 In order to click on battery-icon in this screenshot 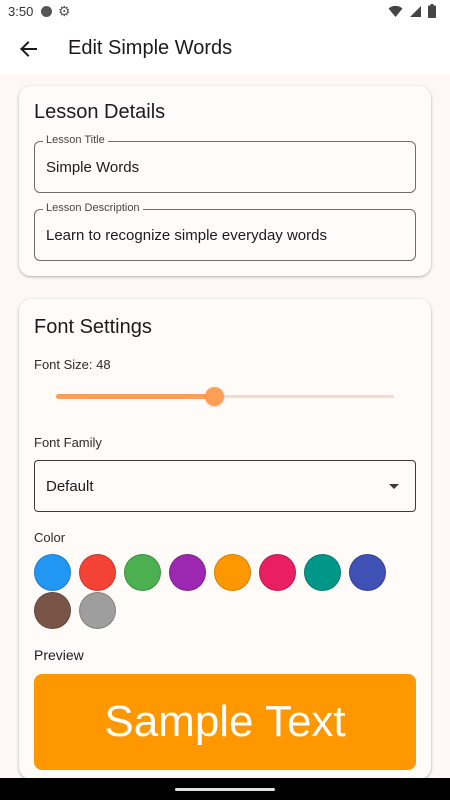, I will do `click(432, 11)`.